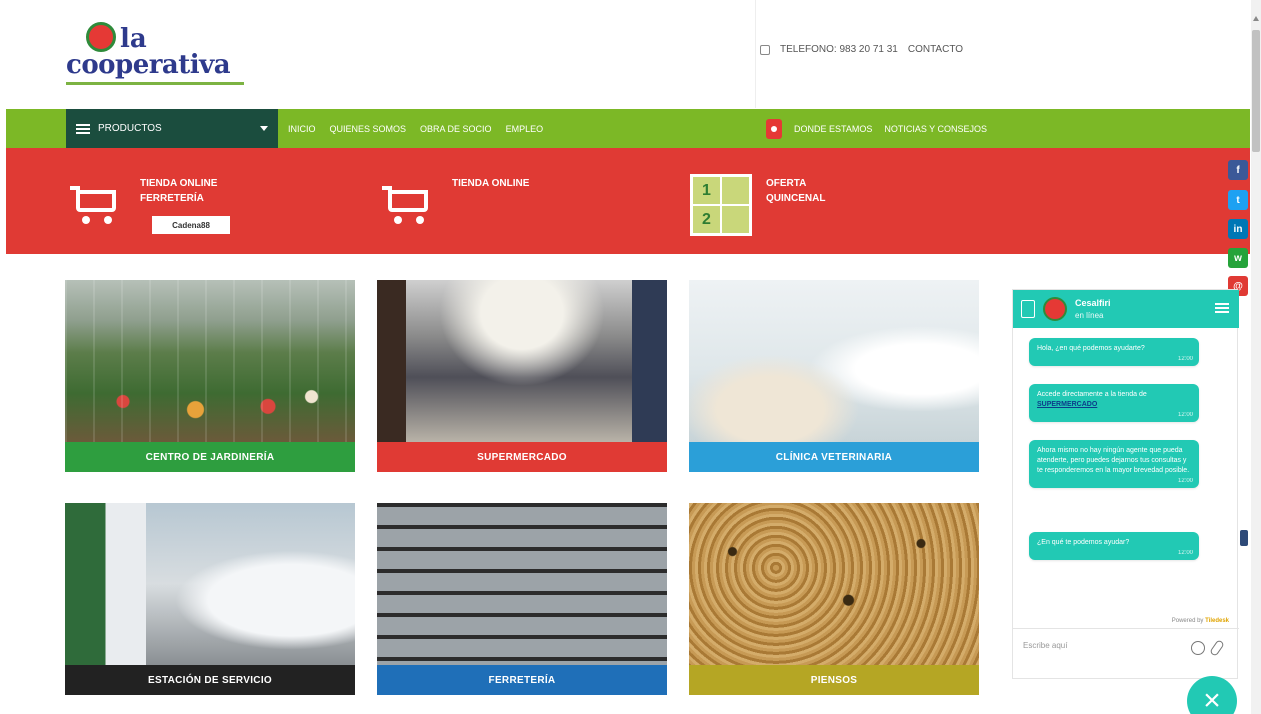  Describe the element at coordinates (368, 129) in the screenshot. I see `nav-link-quienes-somos: QUIENES SOMOS` at that location.